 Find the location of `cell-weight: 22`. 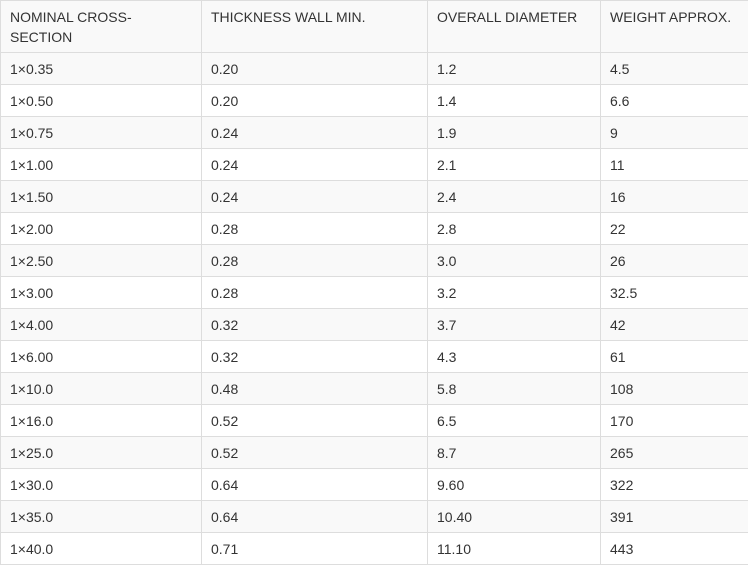

cell-weight: 22 is located at coordinates (674, 228).